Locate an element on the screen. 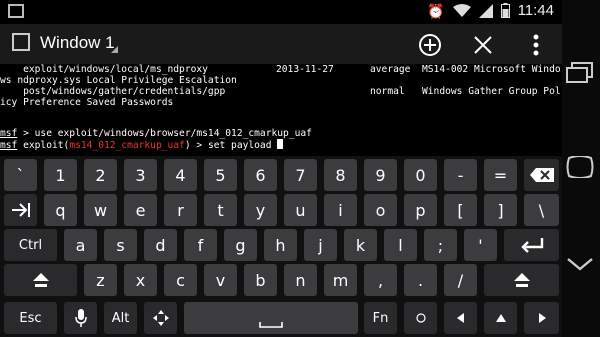 The image size is (600, 337). key-t: t is located at coordinates (220, 210).